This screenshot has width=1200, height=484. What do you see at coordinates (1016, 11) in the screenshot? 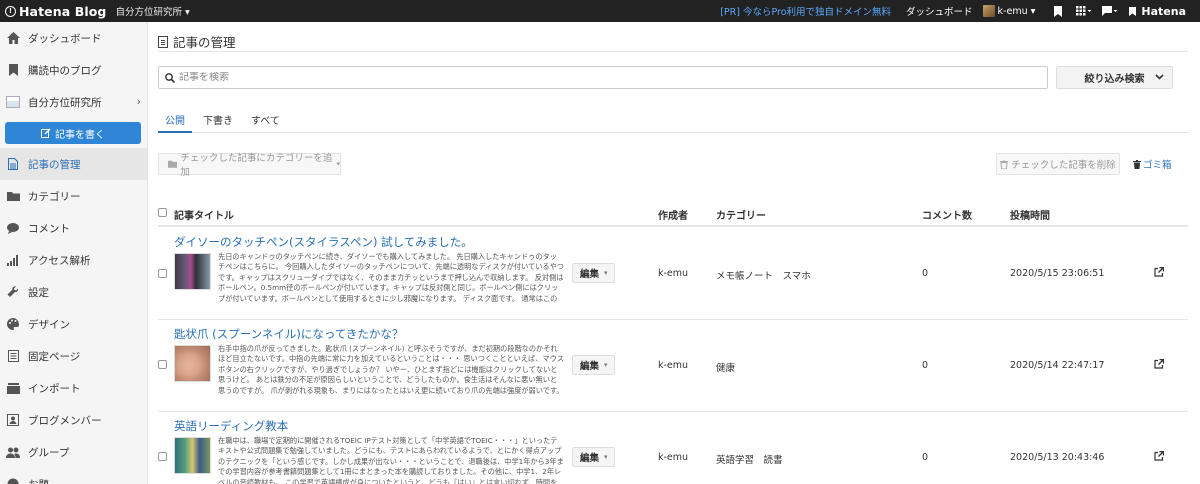
I see `user-name: k-emu ▾` at bounding box center [1016, 11].